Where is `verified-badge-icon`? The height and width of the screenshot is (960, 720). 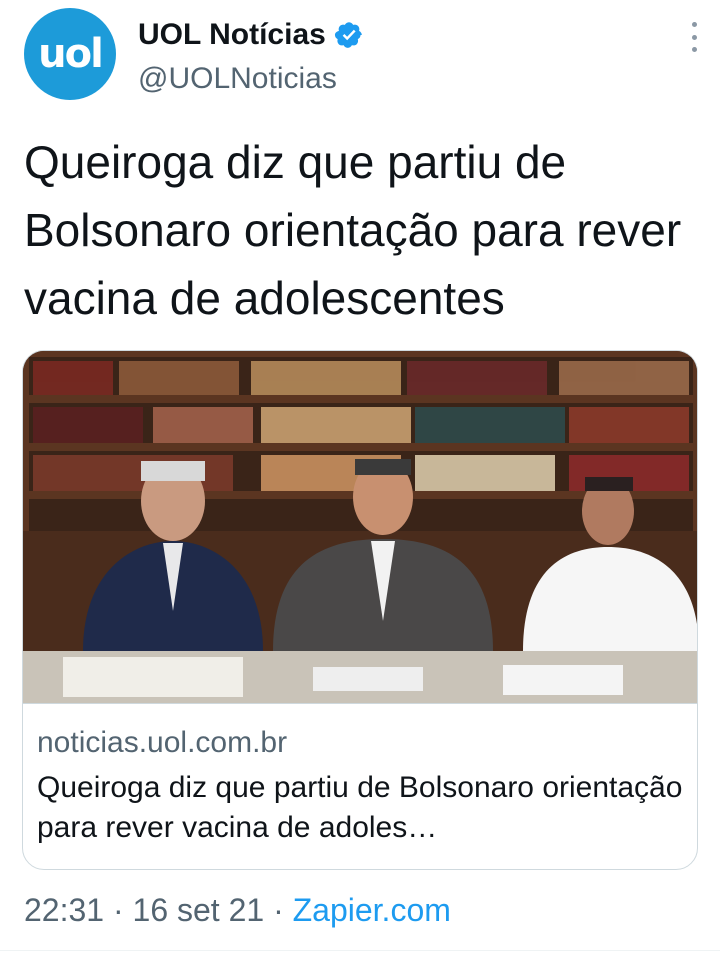 verified-badge-icon is located at coordinates (348, 35).